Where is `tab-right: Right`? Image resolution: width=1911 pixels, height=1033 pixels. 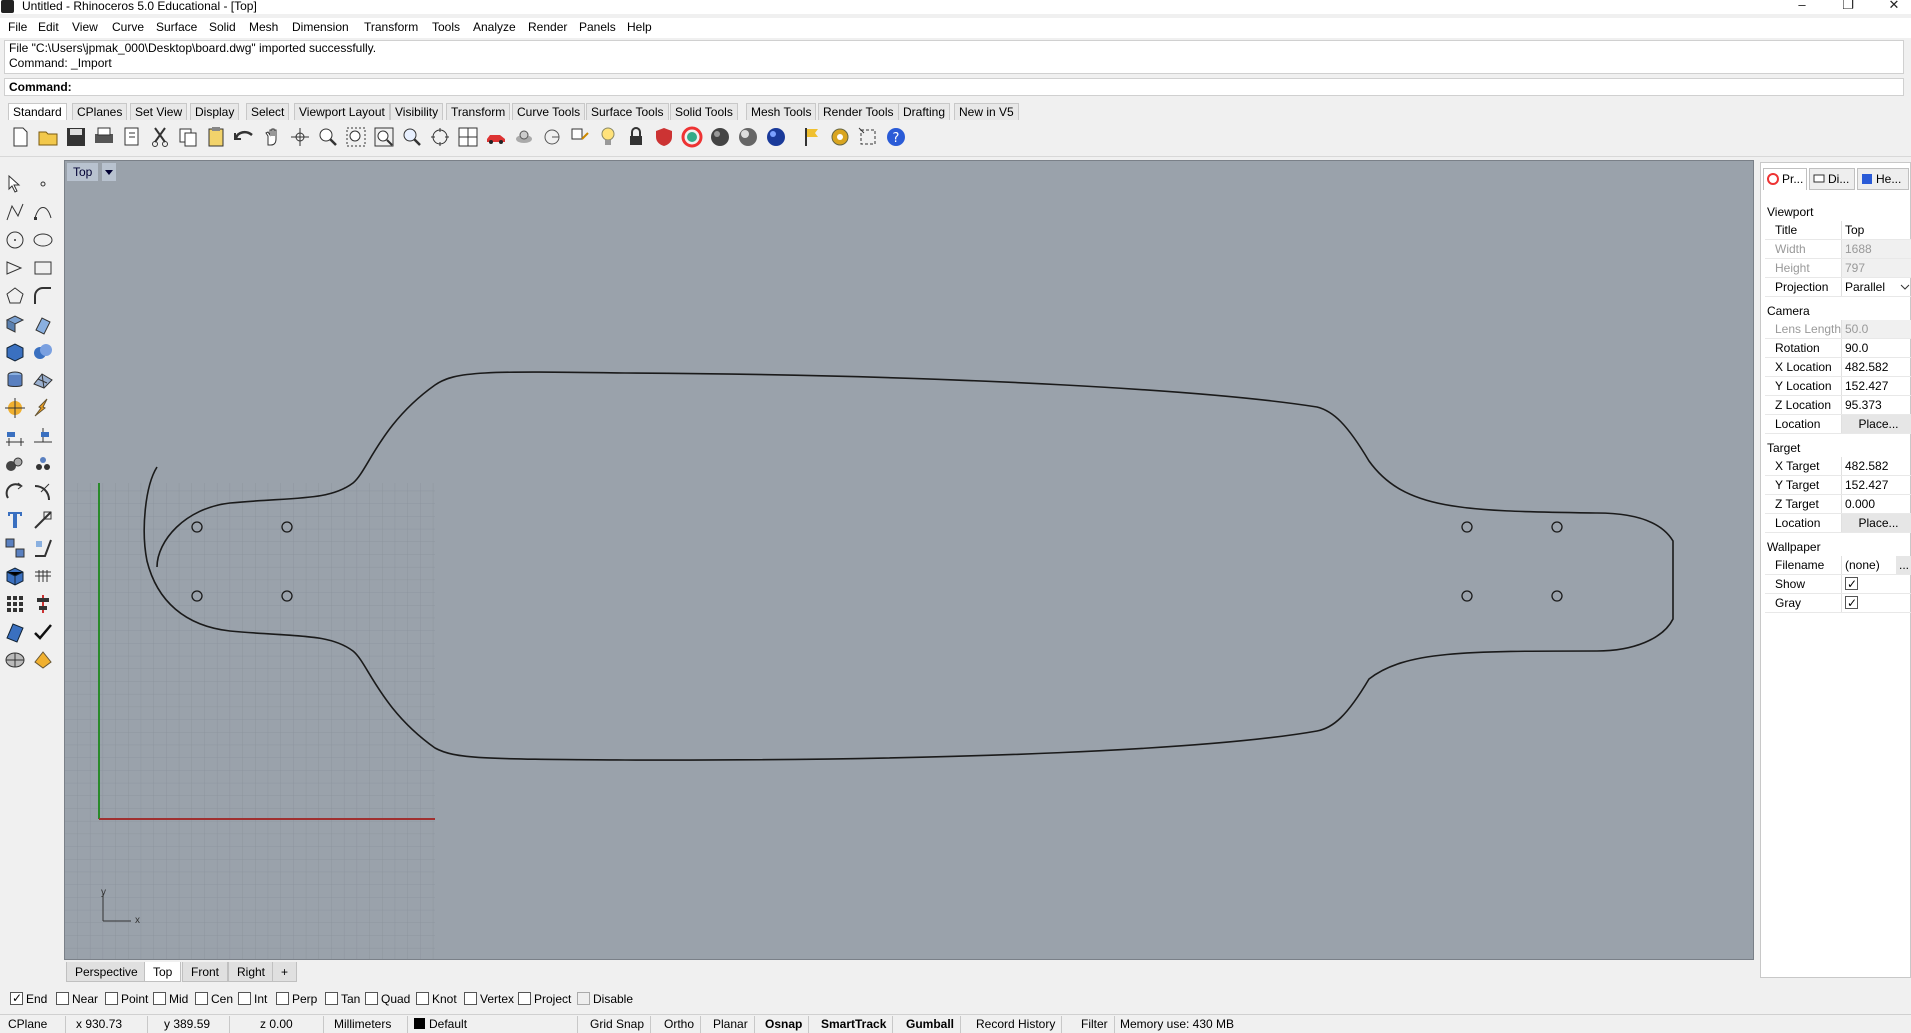 tab-right: Right is located at coordinates (251, 972).